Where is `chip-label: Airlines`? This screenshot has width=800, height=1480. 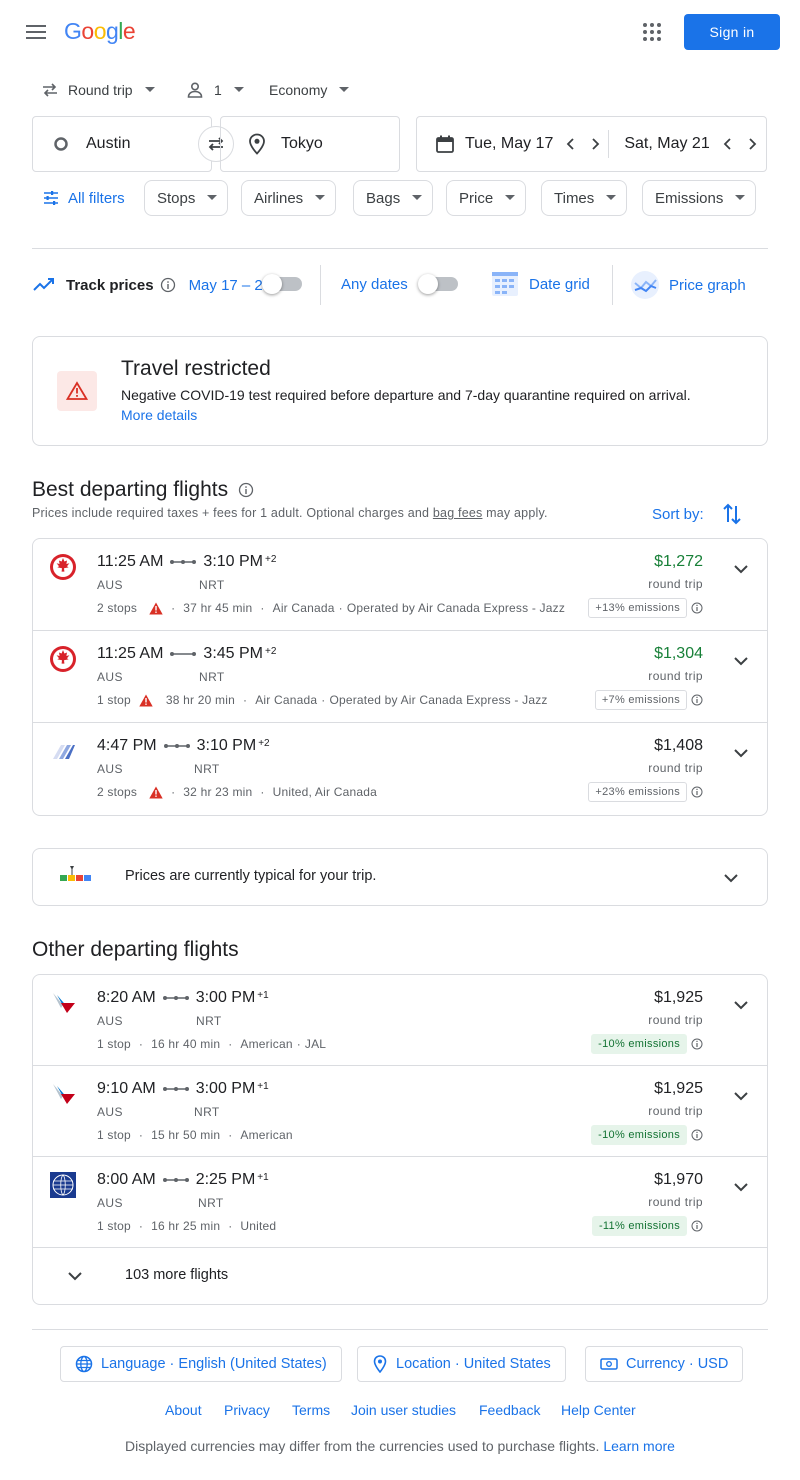 chip-label: Airlines is located at coordinates (279, 198).